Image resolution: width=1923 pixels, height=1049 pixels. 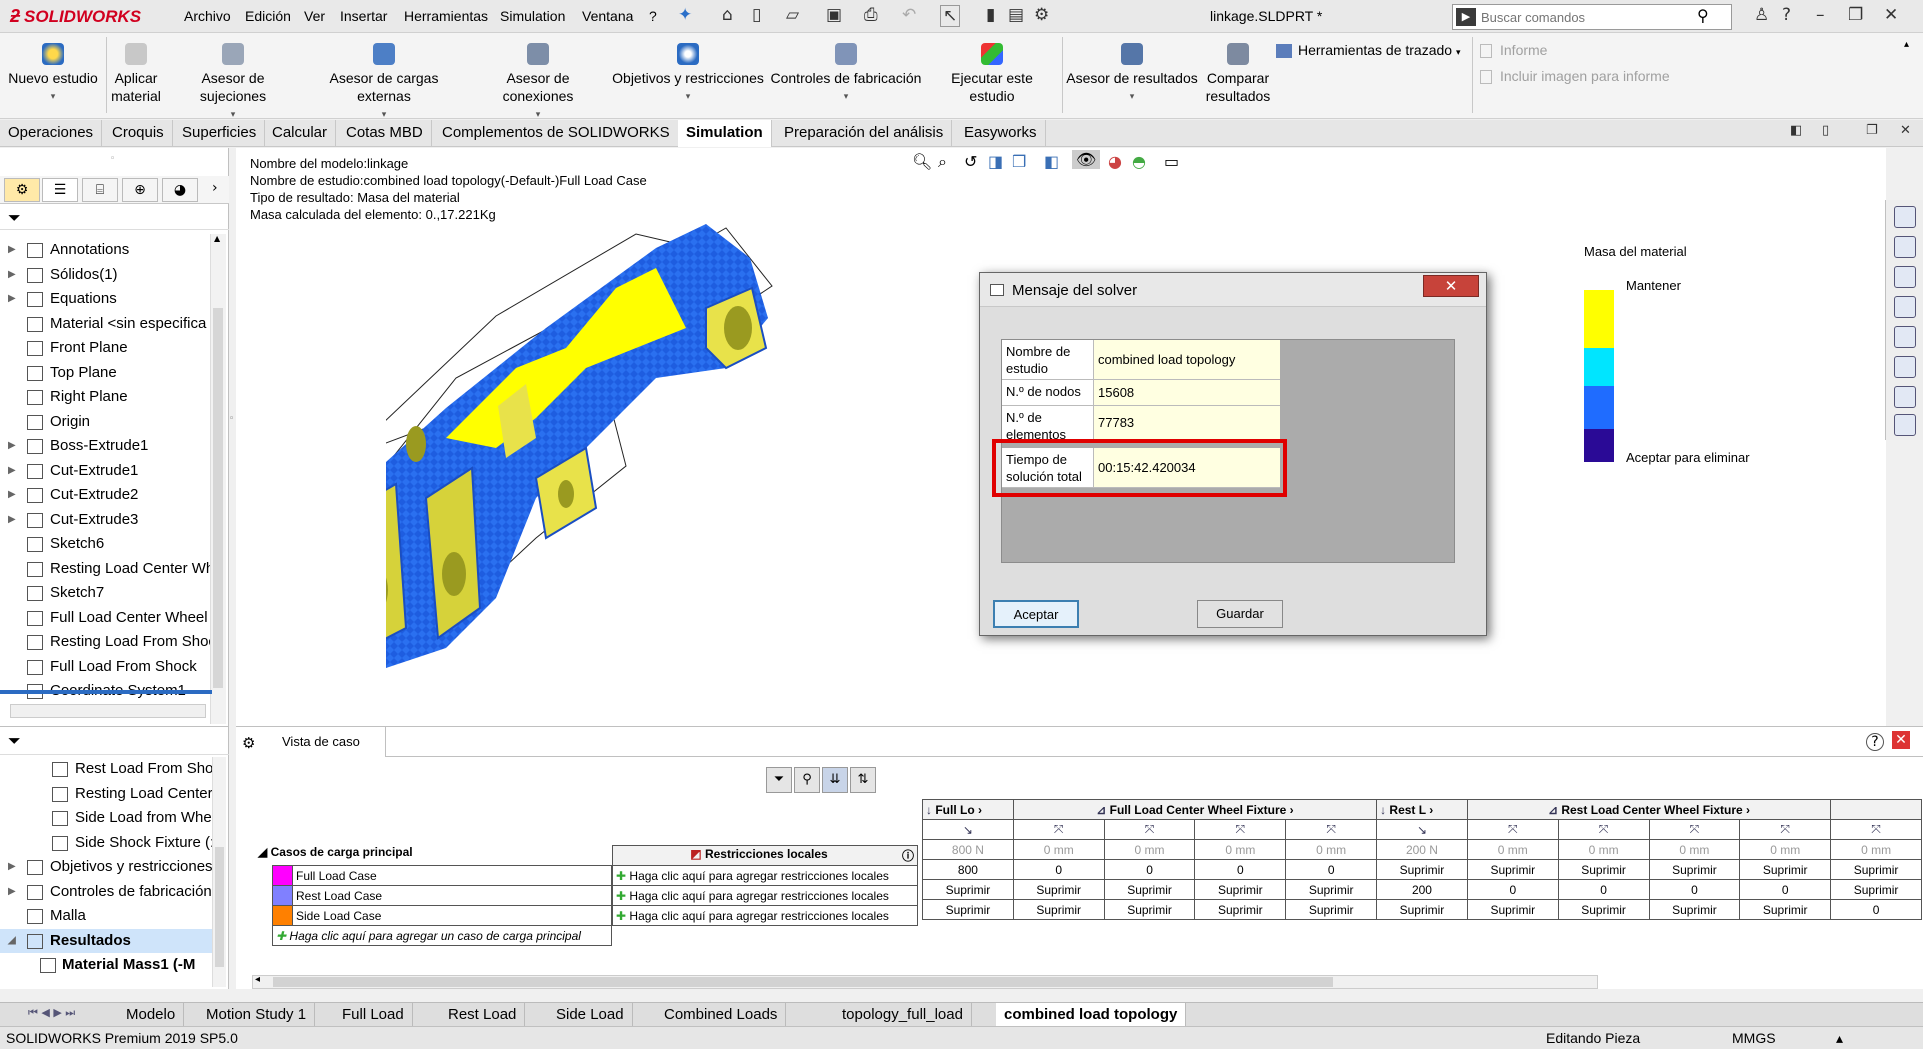 What do you see at coordinates (446, 16) in the screenshot?
I see `menu-herramientas: Herramientas` at bounding box center [446, 16].